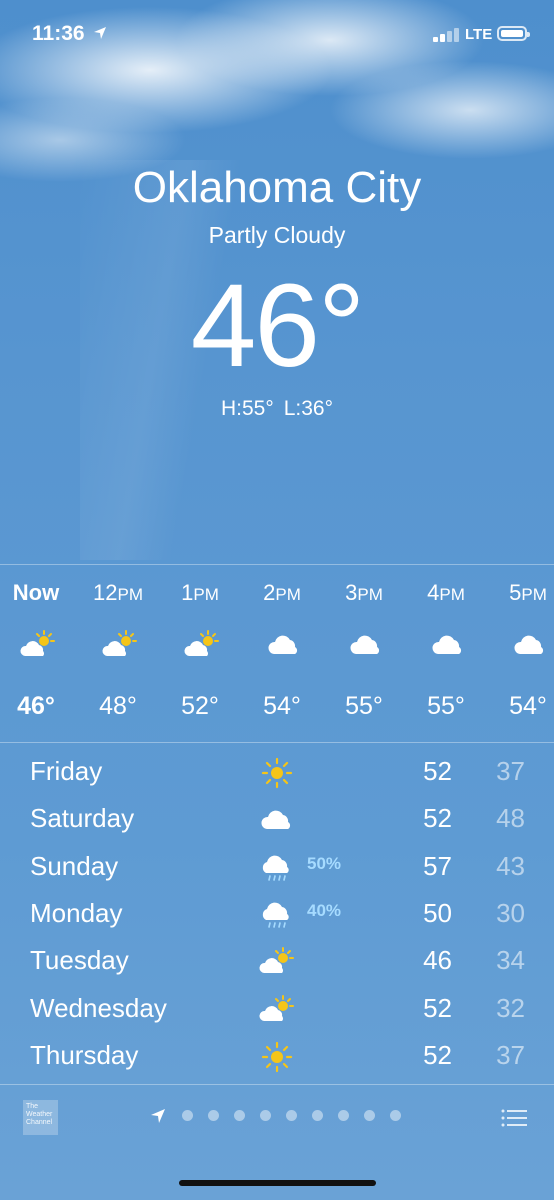 This screenshot has height=1200, width=554. Describe the element at coordinates (510, 960) in the screenshot. I see `day-low: 34` at that location.